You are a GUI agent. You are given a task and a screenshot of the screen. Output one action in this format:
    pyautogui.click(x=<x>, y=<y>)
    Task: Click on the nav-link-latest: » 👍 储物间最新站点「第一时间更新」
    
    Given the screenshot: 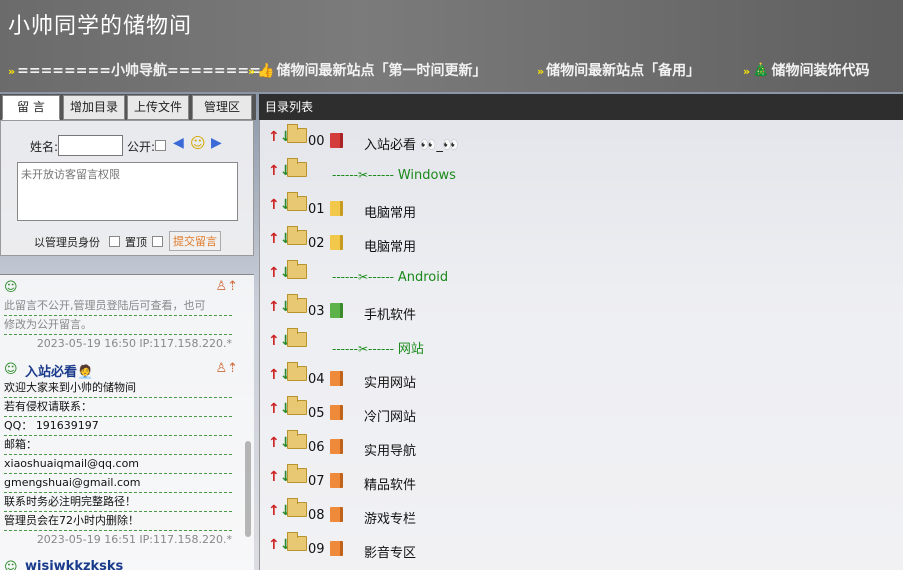 What is the action you would take?
    pyautogui.click(x=367, y=70)
    